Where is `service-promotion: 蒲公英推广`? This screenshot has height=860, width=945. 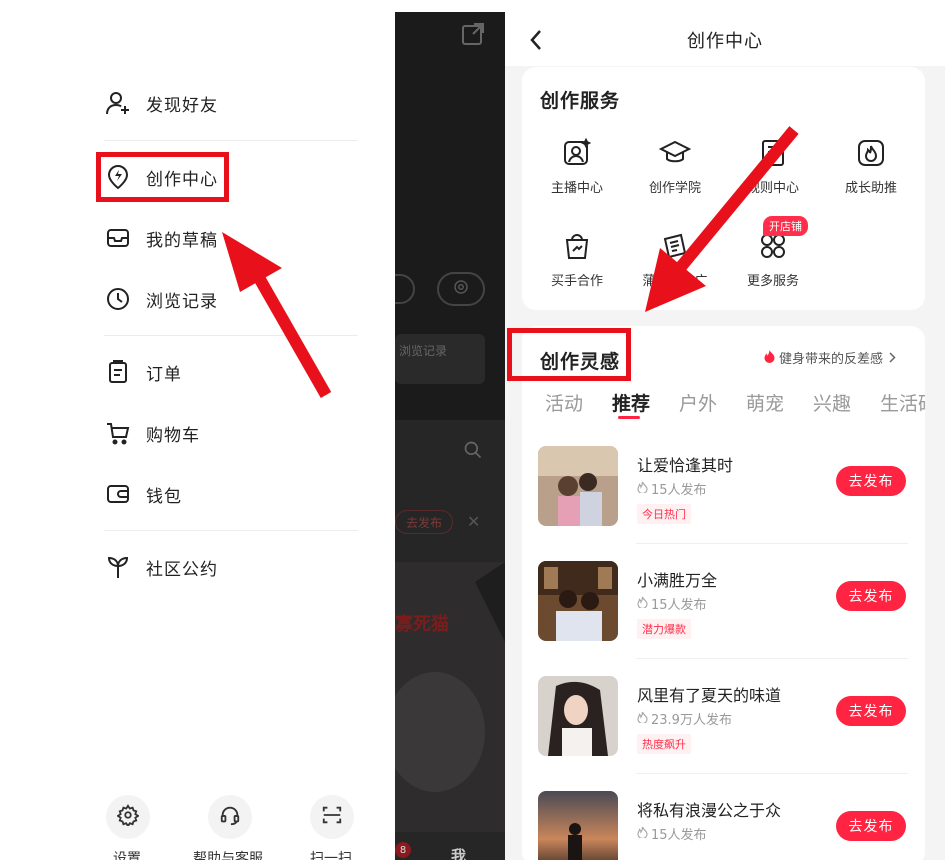 service-promotion: 蒲公英推广 is located at coordinates (675, 258).